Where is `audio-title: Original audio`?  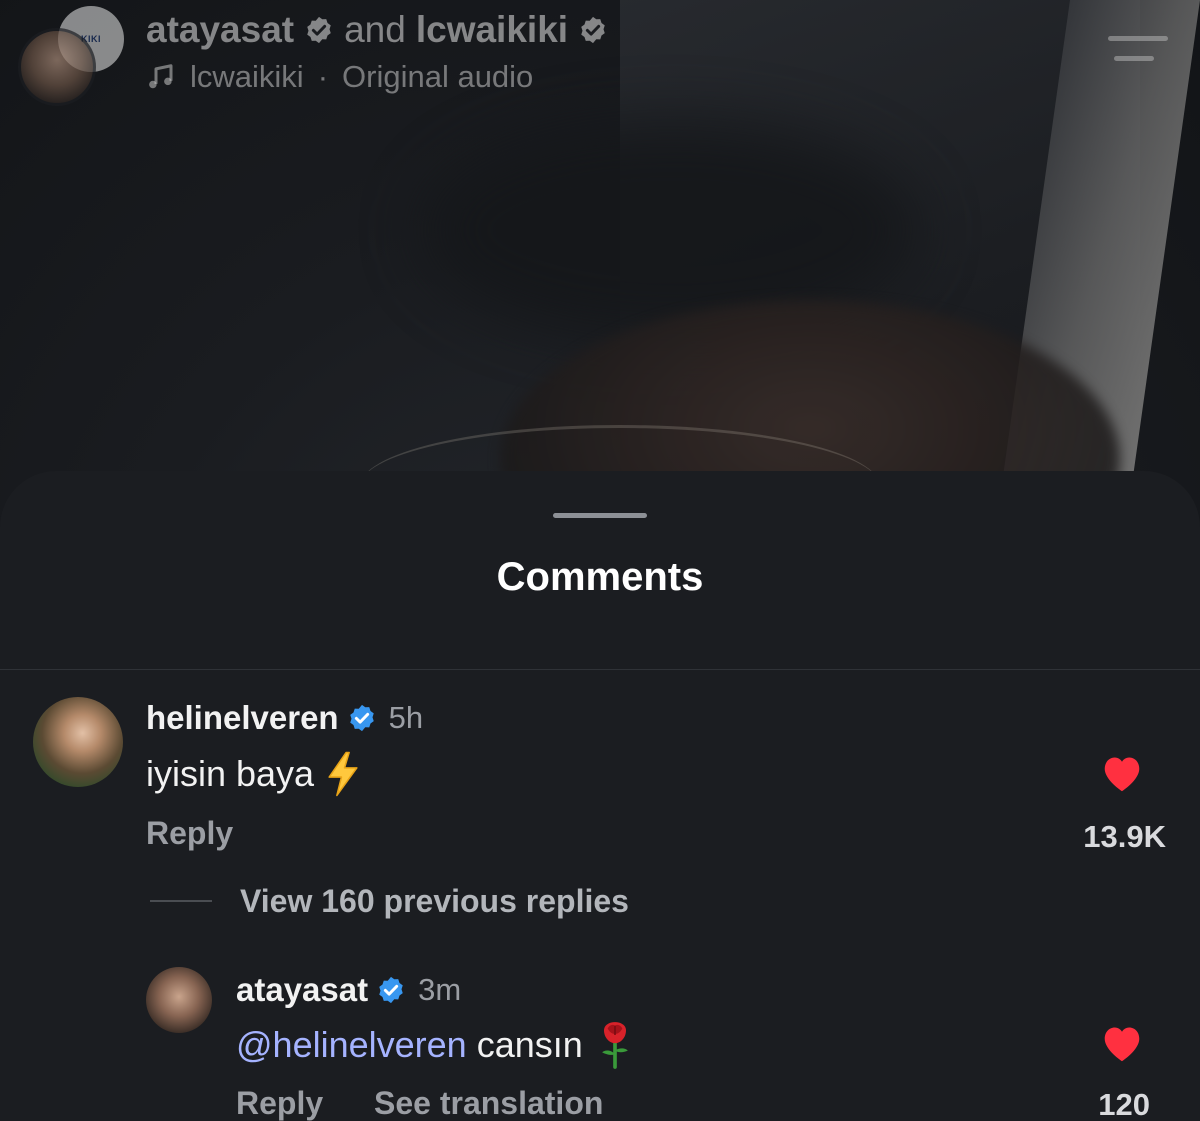 audio-title: Original audio is located at coordinates (438, 76).